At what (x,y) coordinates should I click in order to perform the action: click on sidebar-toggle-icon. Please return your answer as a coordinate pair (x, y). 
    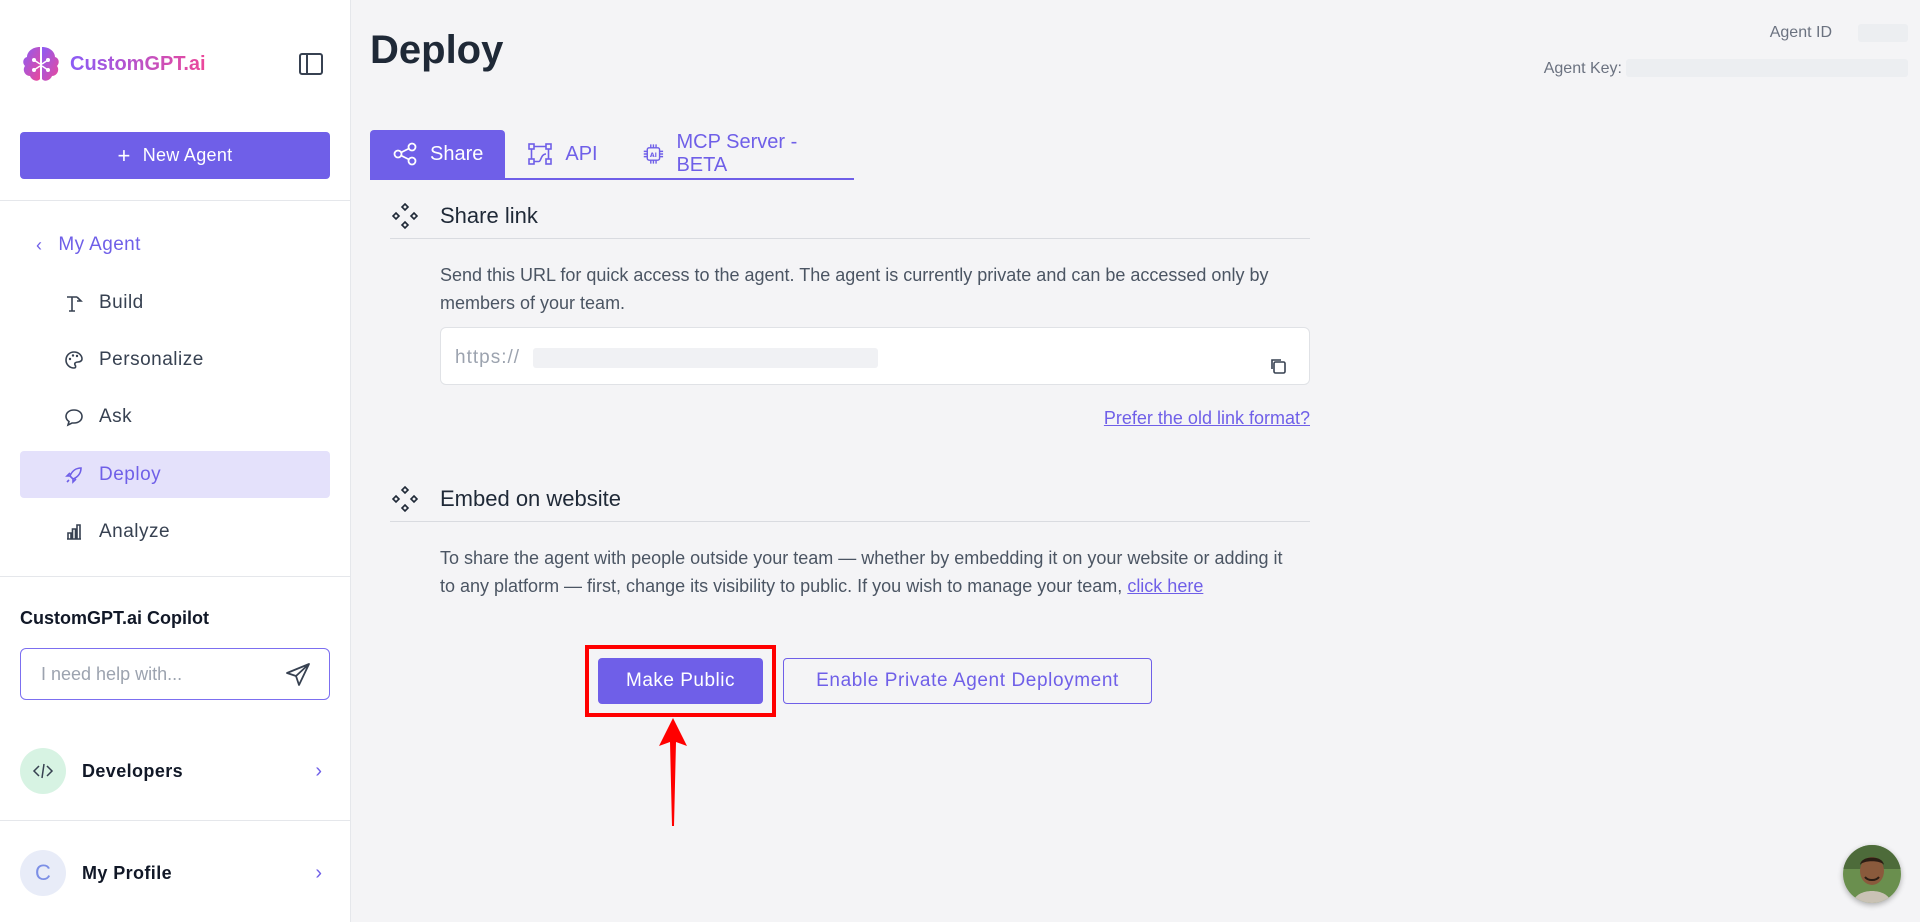
    Looking at the image, I should click on (311, 64).